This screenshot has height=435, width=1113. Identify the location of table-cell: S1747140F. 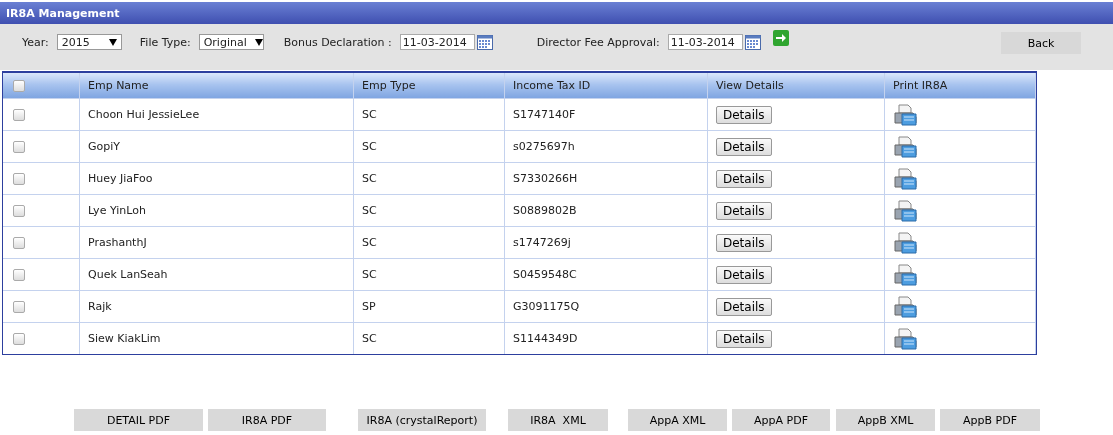
(606, 114).